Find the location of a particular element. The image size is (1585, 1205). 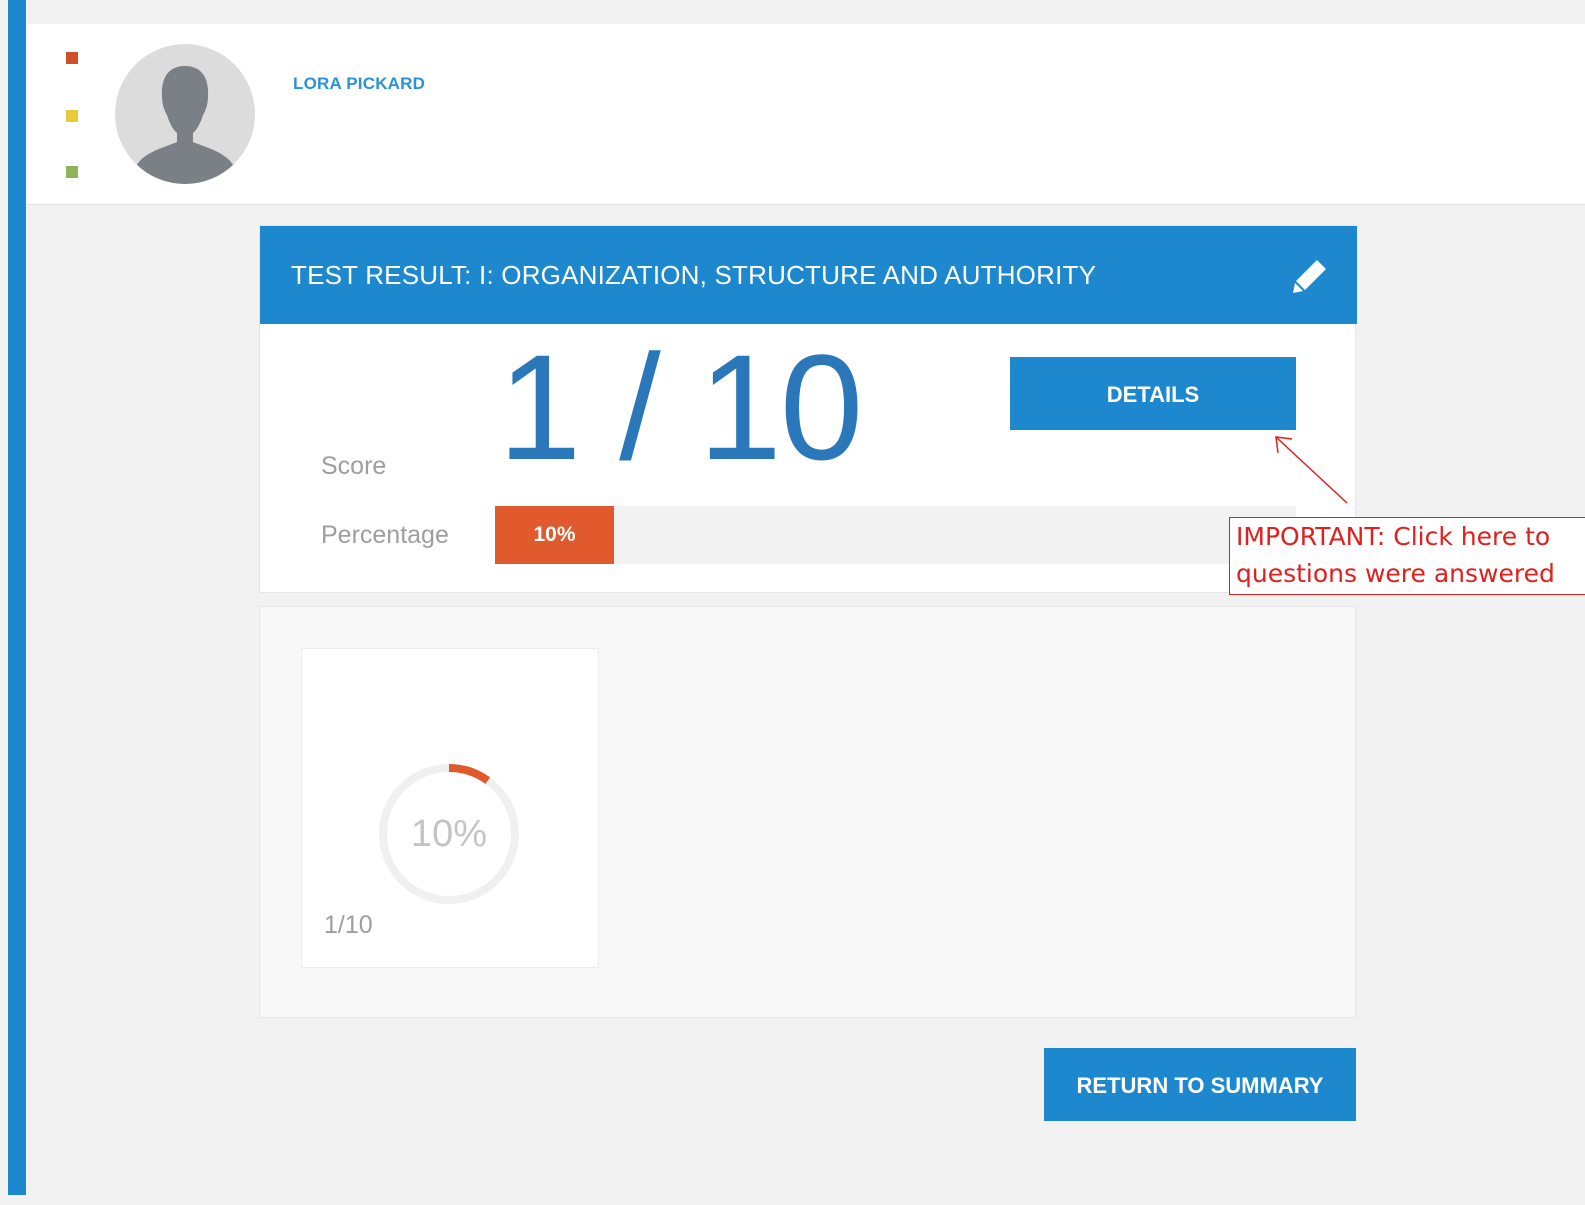

annotation-arrow-icon is located at coordinates (1311, 470).